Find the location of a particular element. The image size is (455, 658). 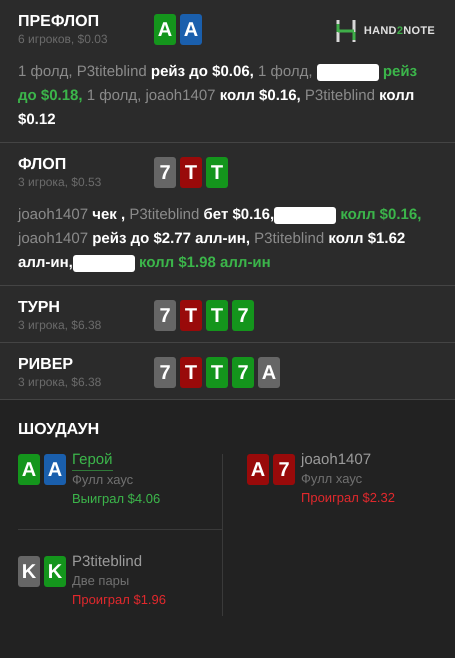

street-title: РИВЕР is located at coordinates (46, 365).